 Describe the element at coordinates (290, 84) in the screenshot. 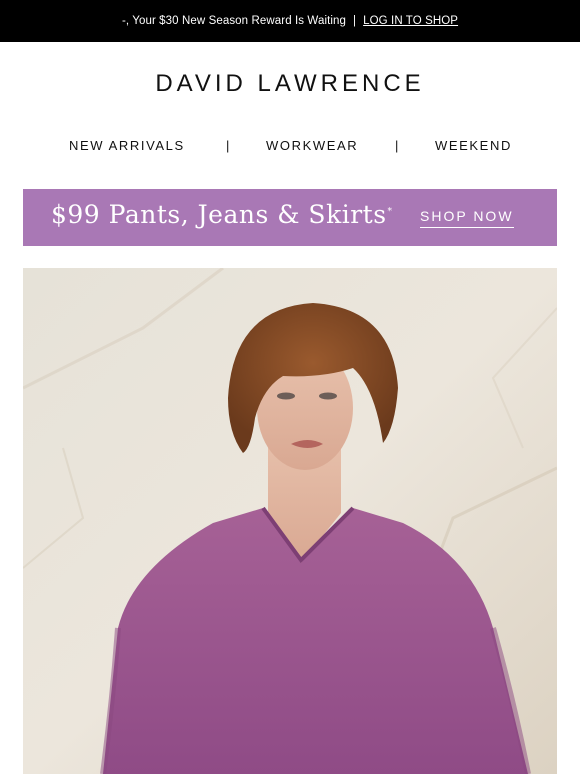

I see `brand-logo: DAVID LAWRENCE` at that location.